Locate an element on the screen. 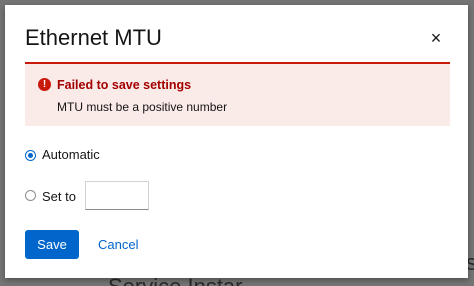 The image size is (474, 286). dialog-title: Ethernet MTU is located at coordinates (93, 37).